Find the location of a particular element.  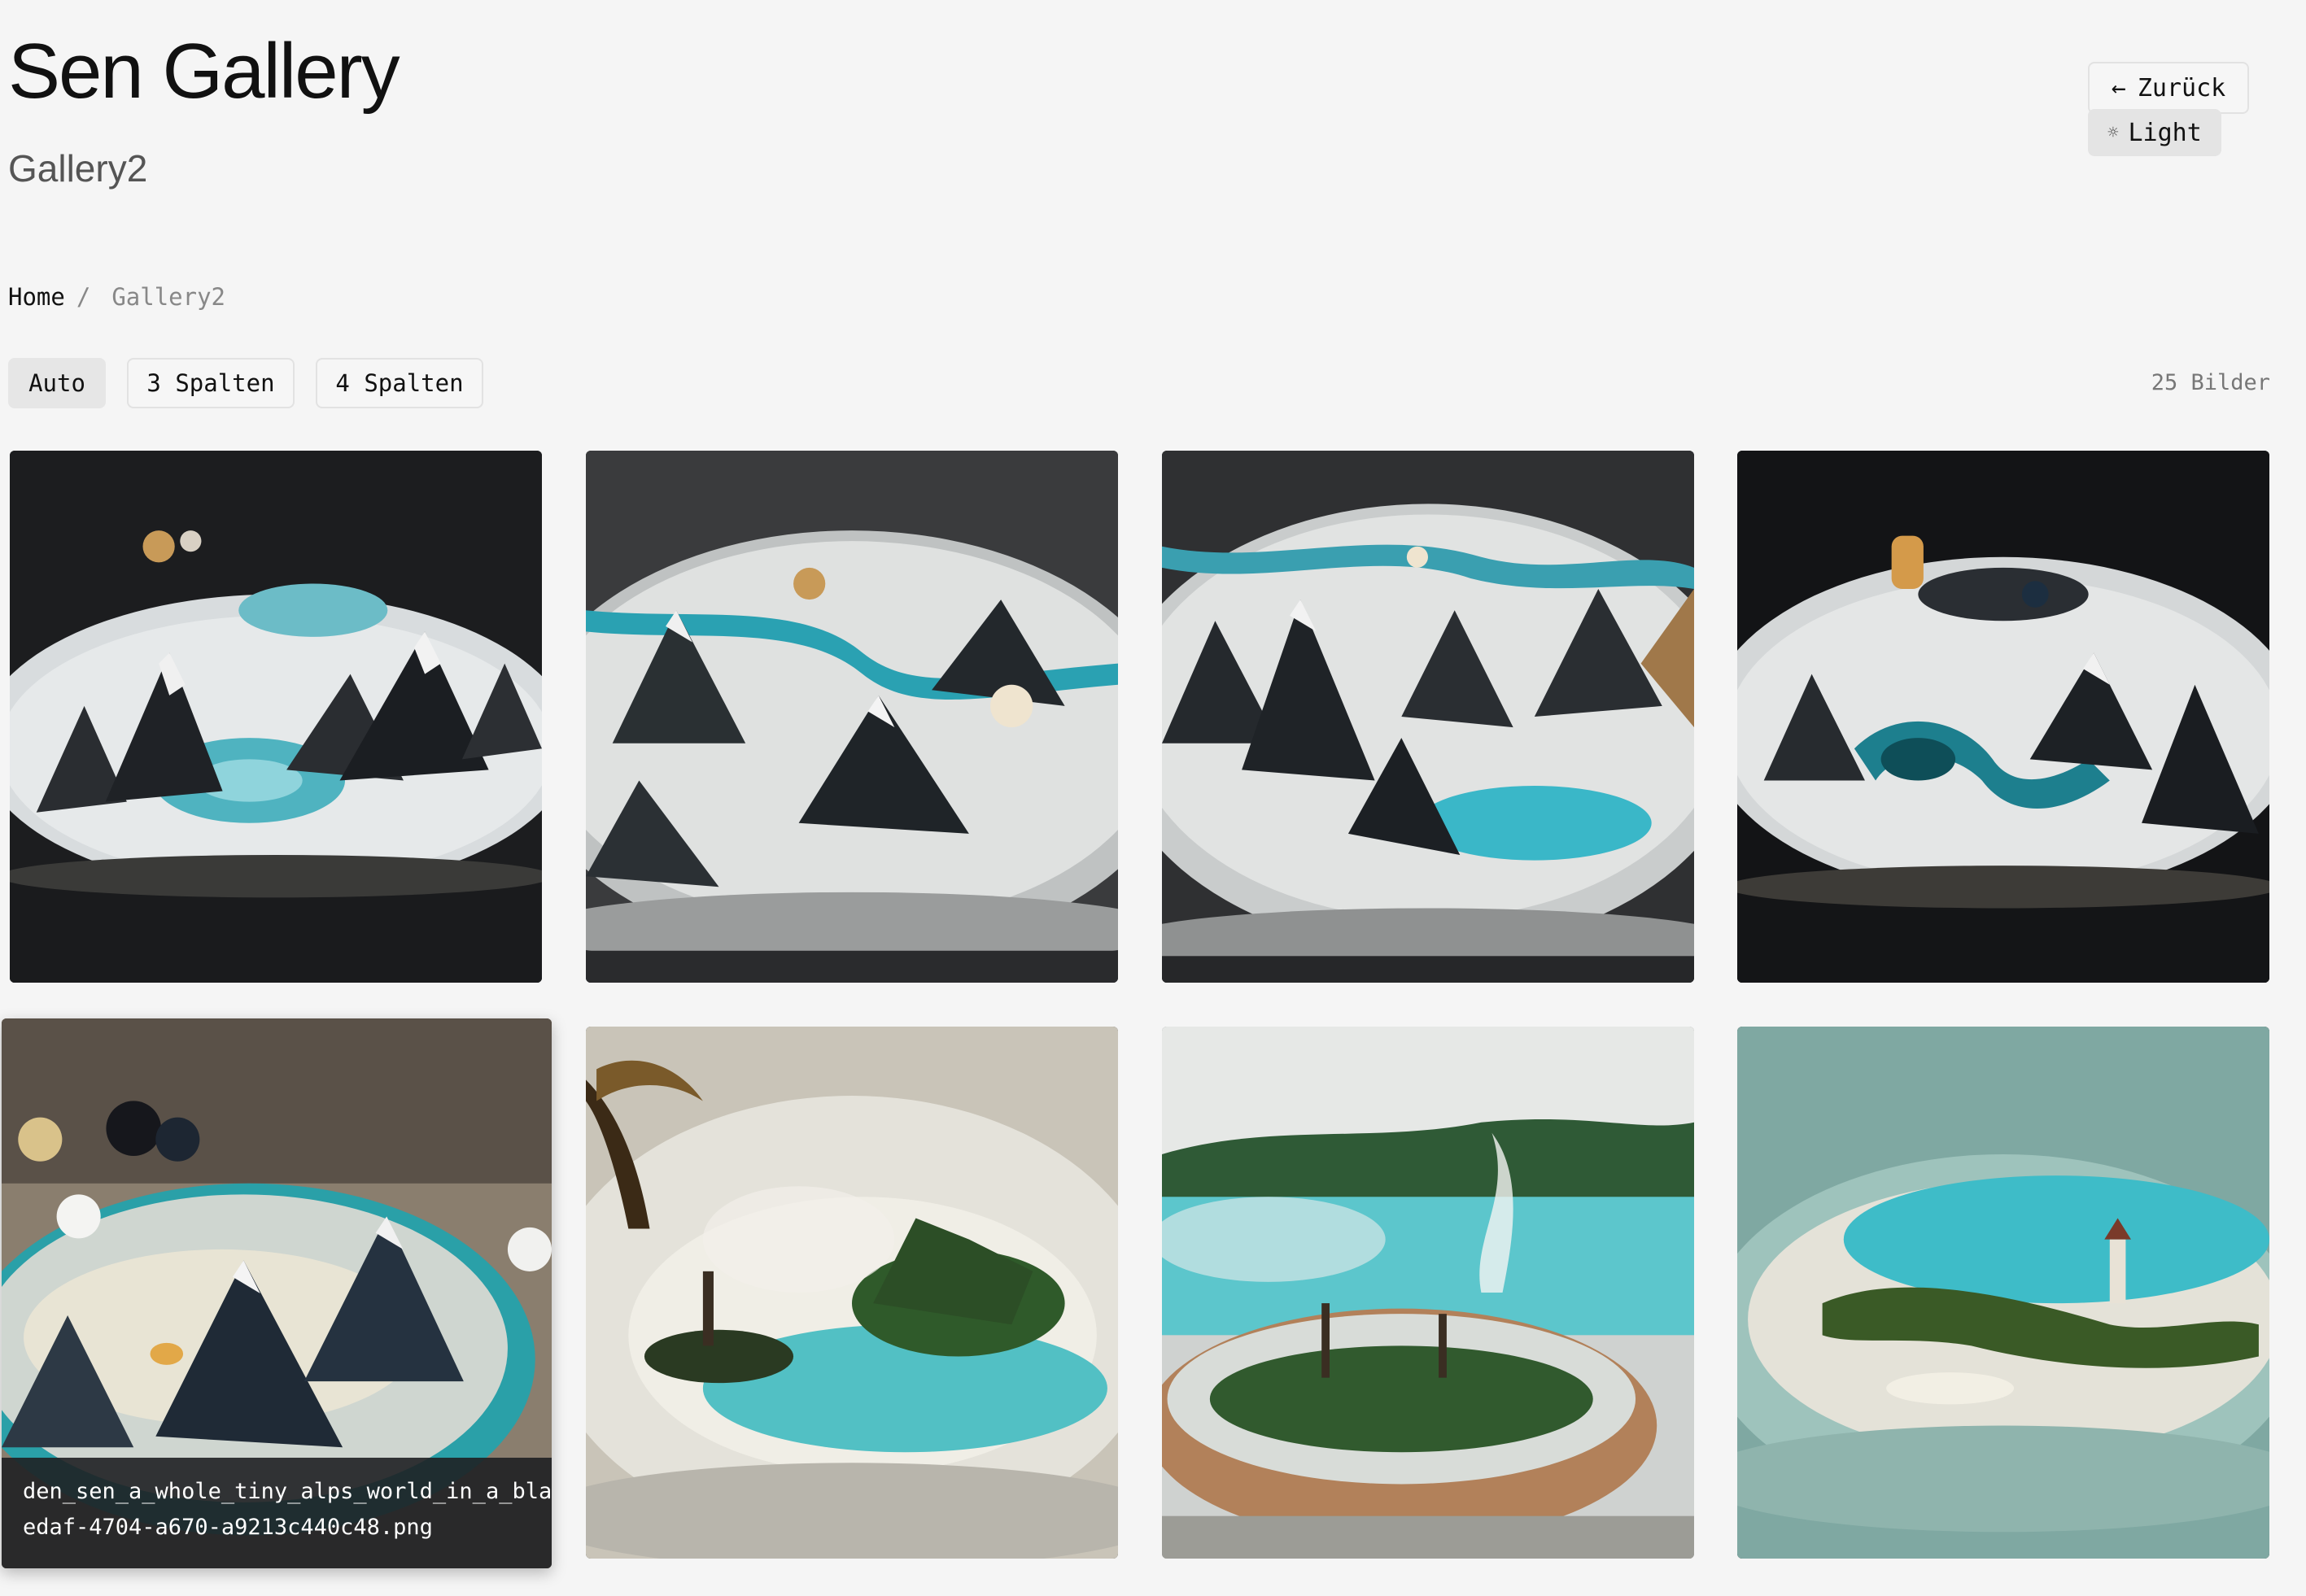

caption-line: edaf-4704-a670-a9213c440c48.png is located at coordinates (228, 1527).